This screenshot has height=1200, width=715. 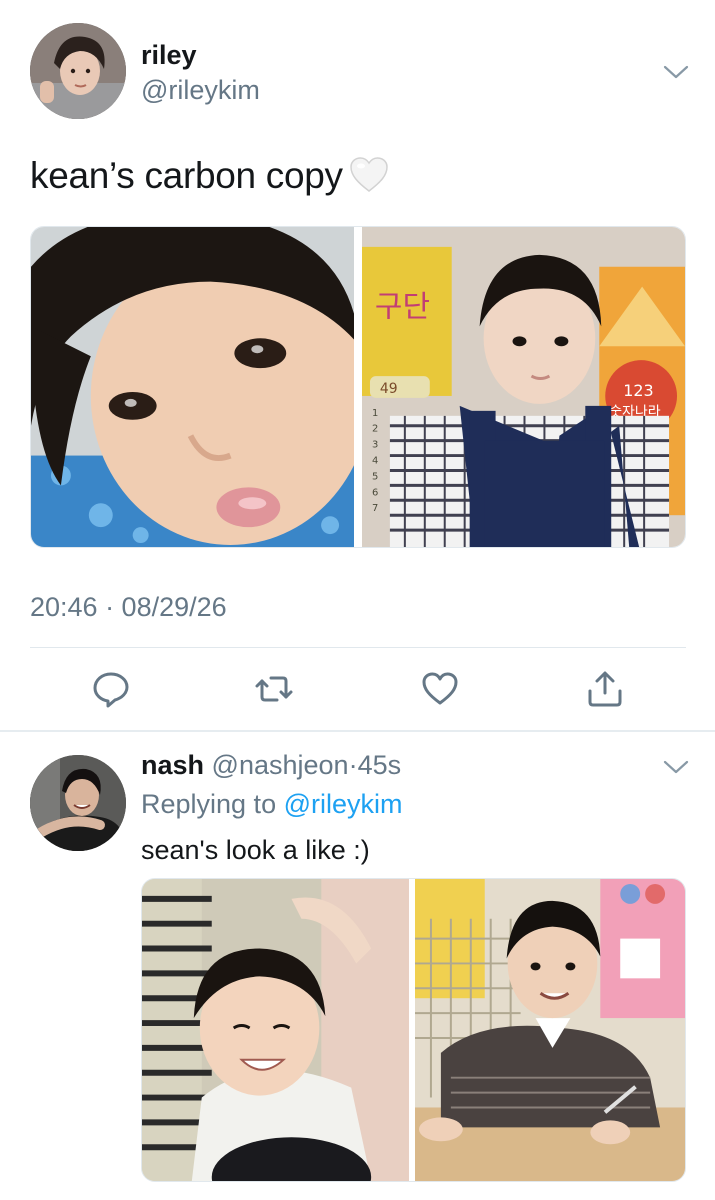 I want to click on author-name: riley, so click(x=169, y=55).